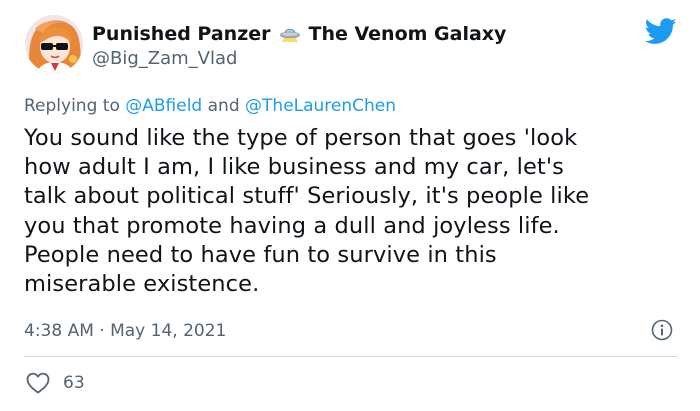 The image size is (700, 411). What do you see at coordinates (125, 331) in the screenshot?
I see `tweet-timestamp: 4:38 AM · May 14, 2021` at bounding box center [125, 331].